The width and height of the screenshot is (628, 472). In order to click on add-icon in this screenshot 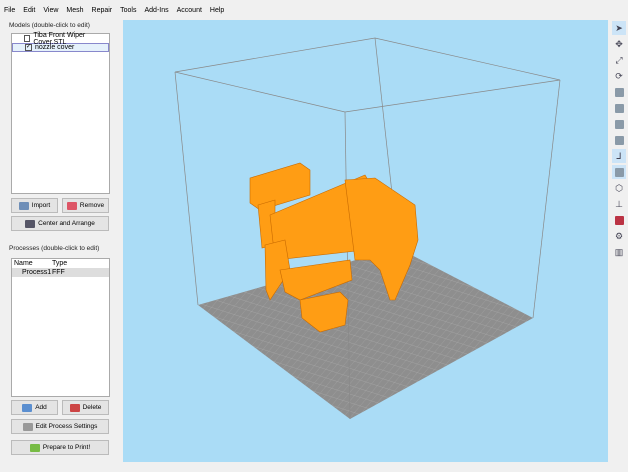, I will do `click(27, 407)`.